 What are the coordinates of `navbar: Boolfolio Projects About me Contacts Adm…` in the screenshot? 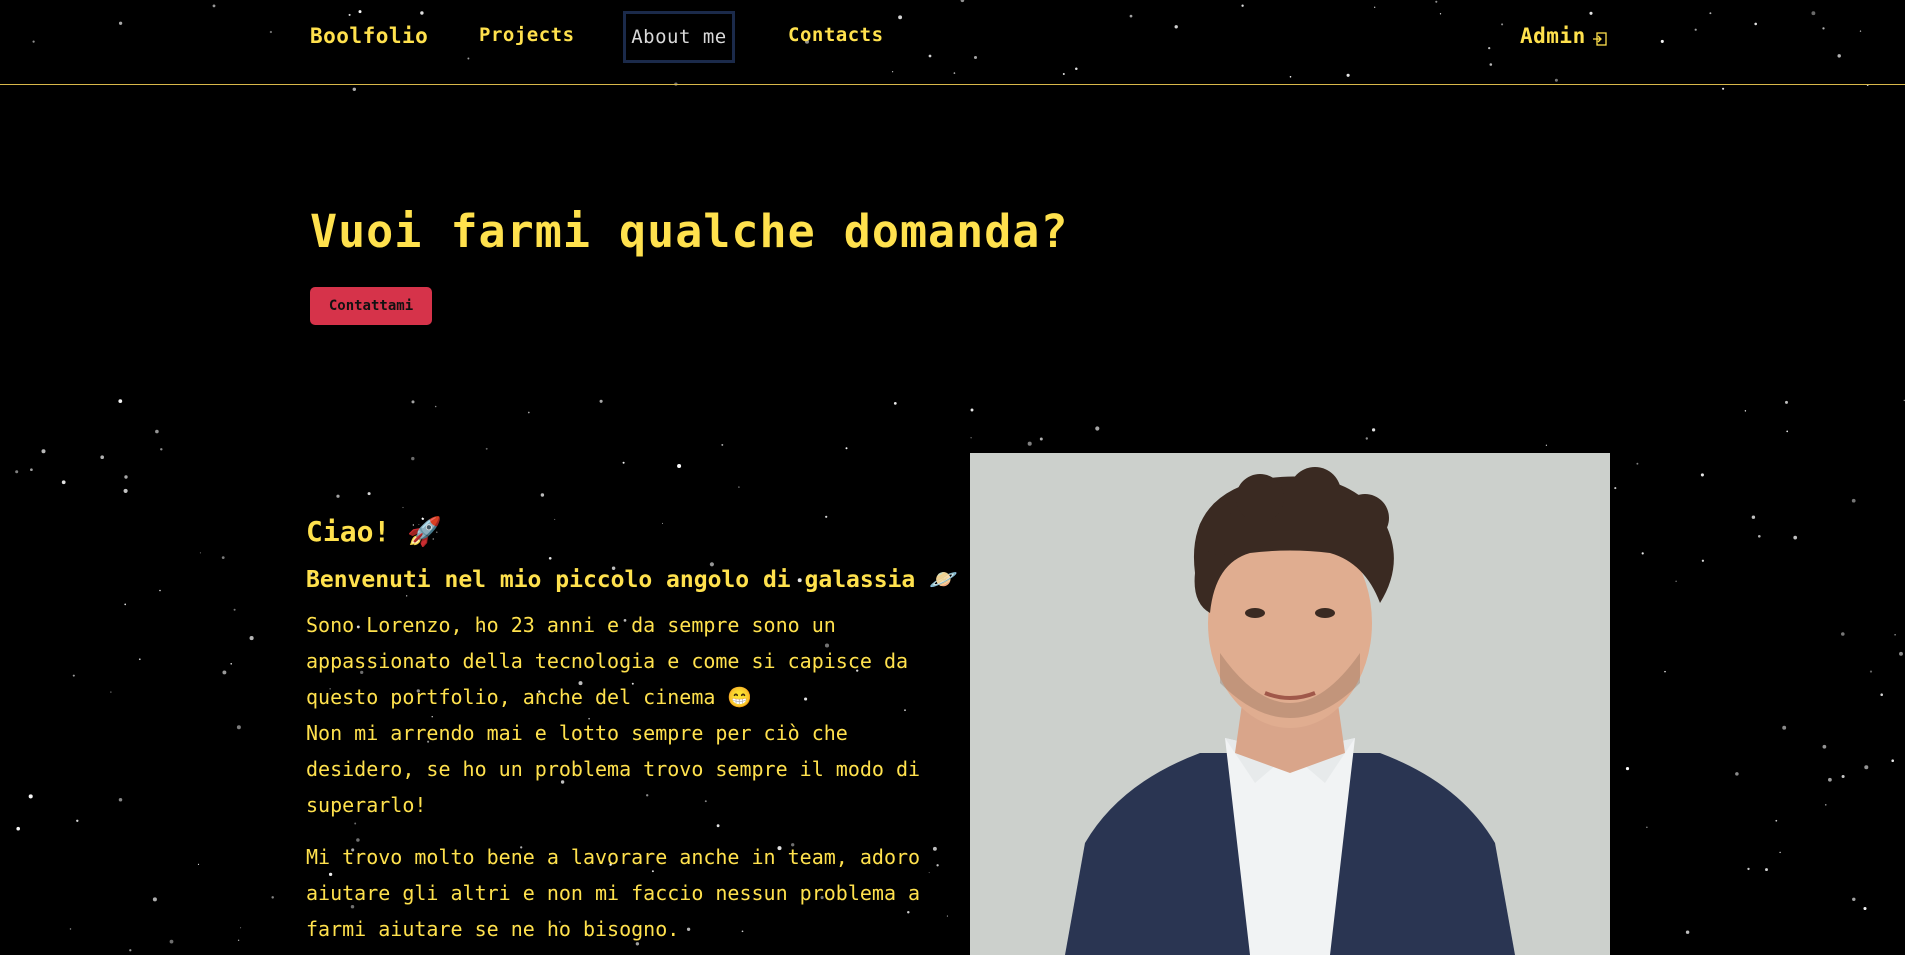 It's located at (952, 42).